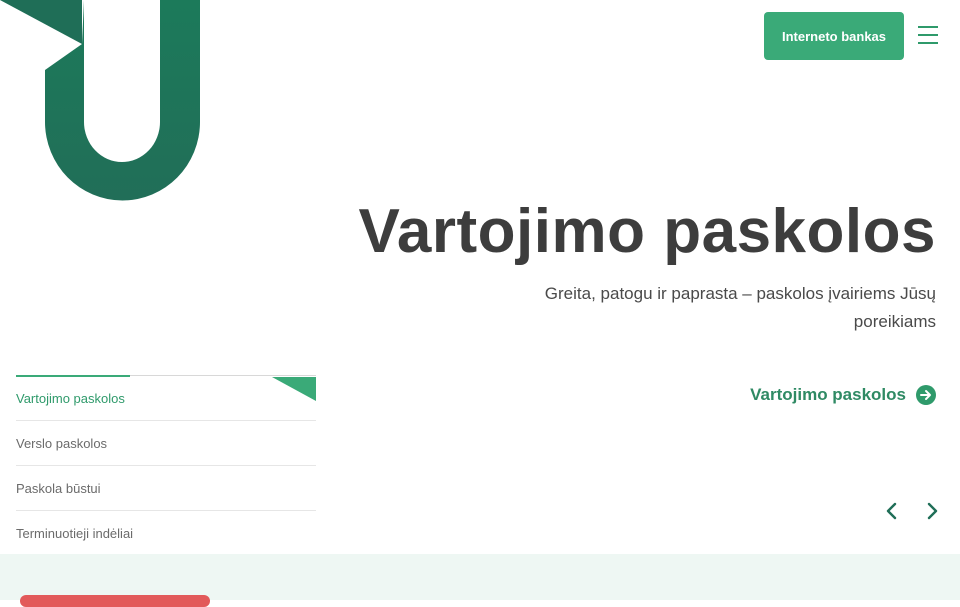  What do you see at coordinates (928, 37) in the screenshot?
I see `hamburger-menu-icon` at bounding box center [928, 37].